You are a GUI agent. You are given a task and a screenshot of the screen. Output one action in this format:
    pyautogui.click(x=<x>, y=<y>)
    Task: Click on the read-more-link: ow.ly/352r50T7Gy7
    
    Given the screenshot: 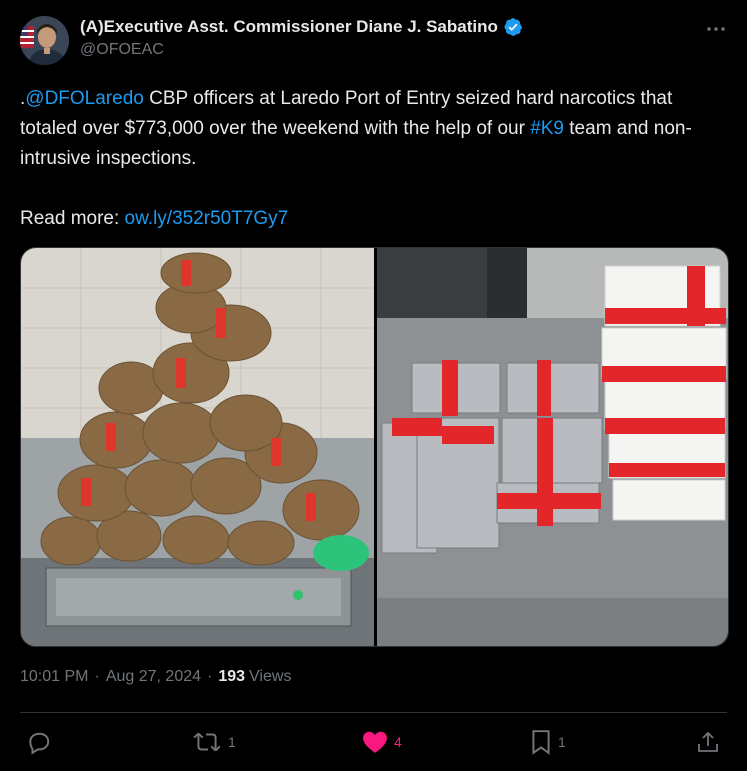 What is the action you would take?
    pyautogui.click(x=207, y=218)
    